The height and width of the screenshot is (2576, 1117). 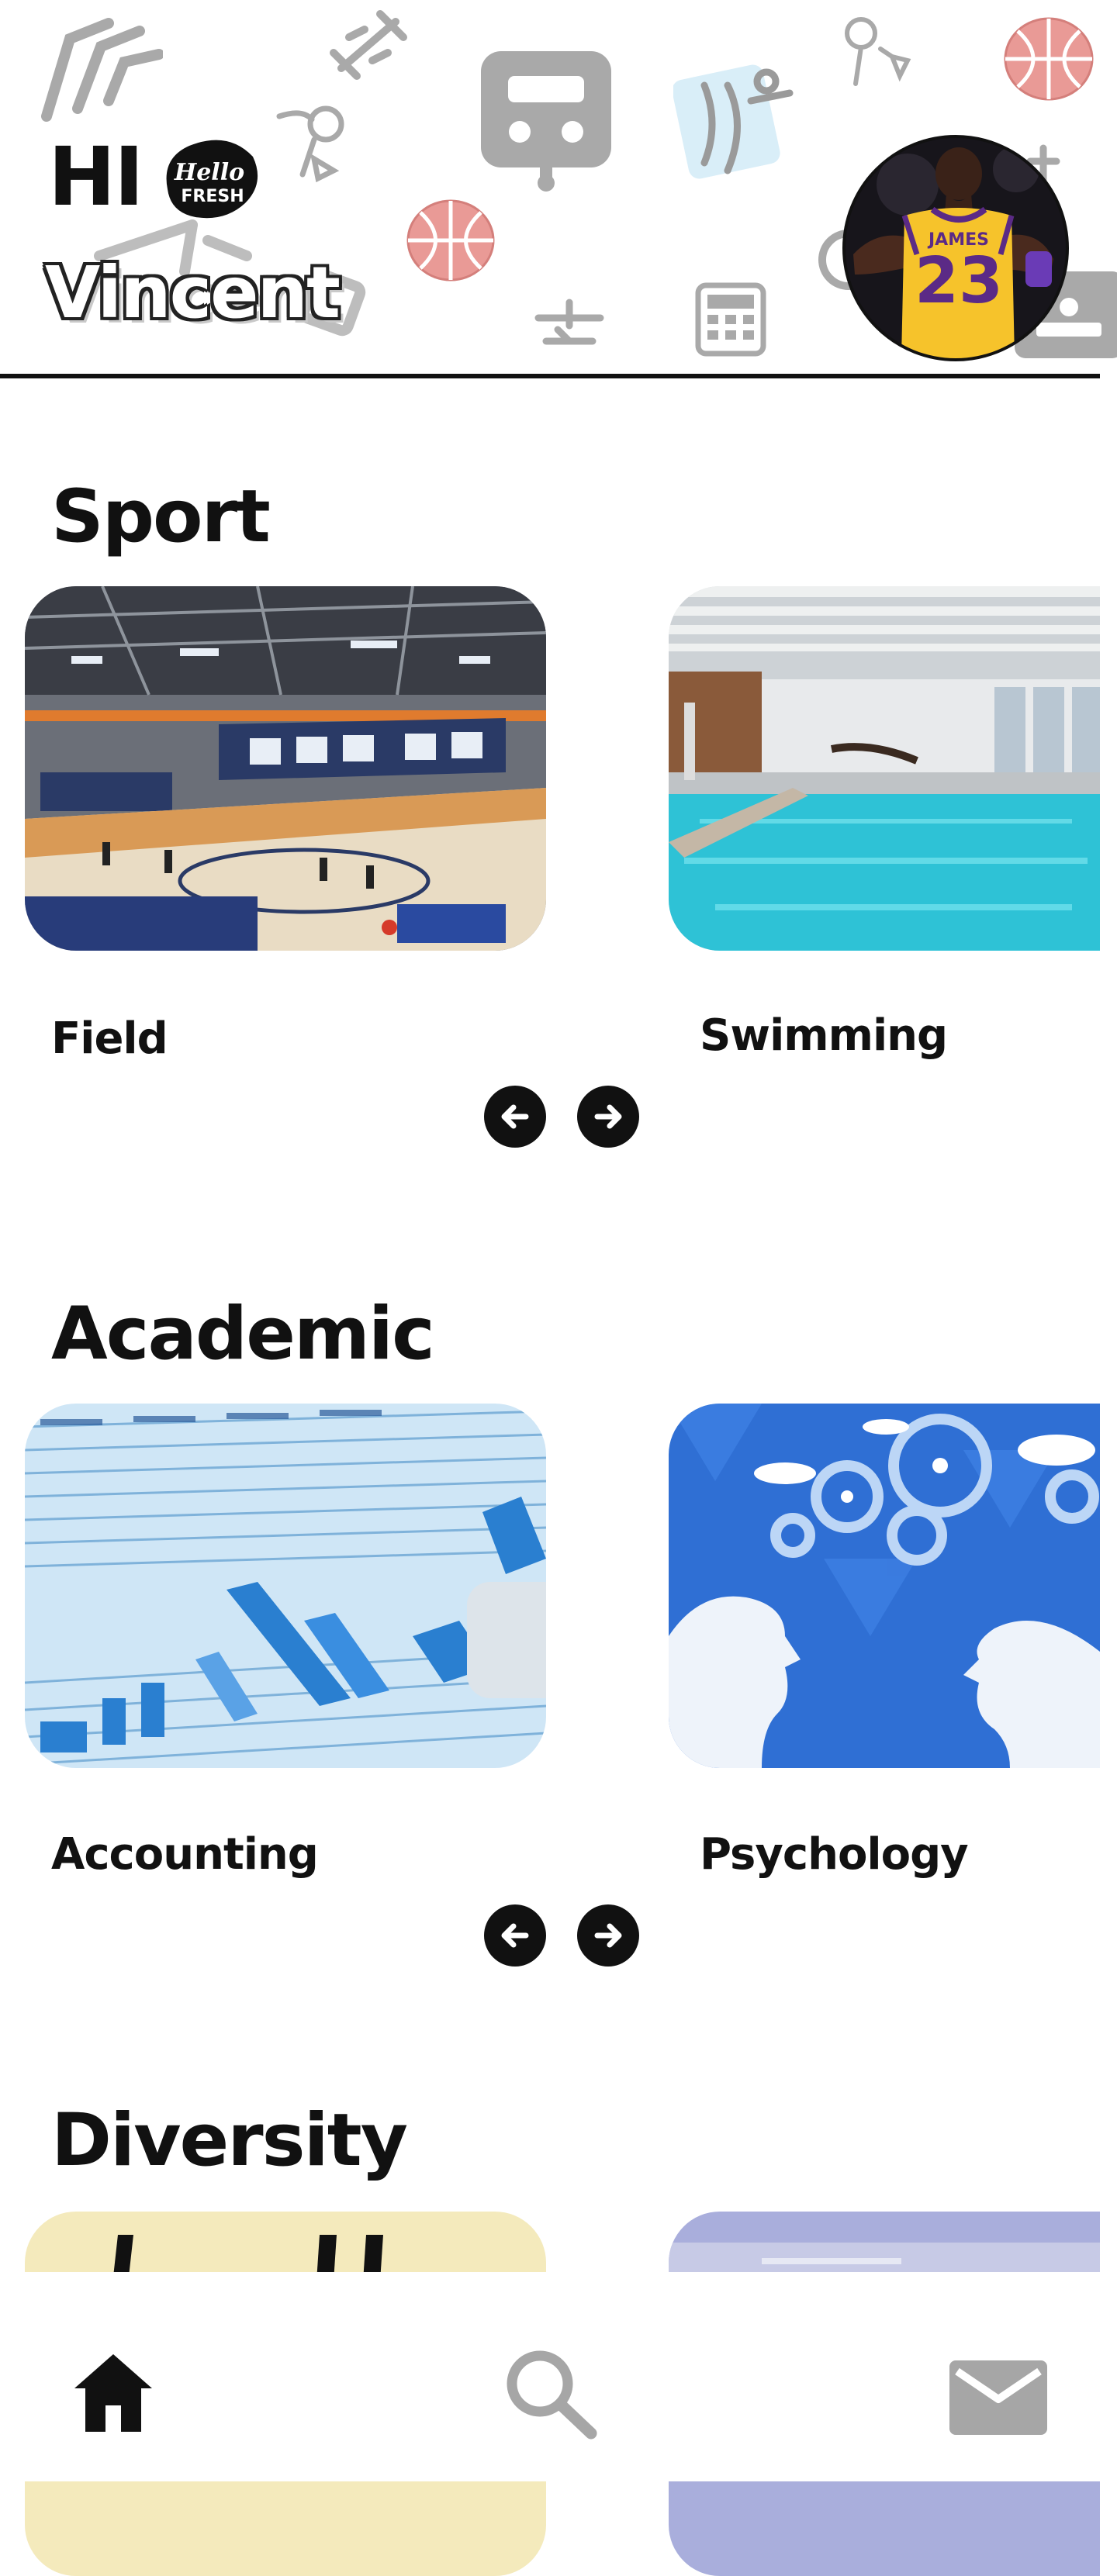 What do you see at coordinates (109, 1038) in the screenshot?
I see `card-label-field: Field` at bounding box center [109, 1038].